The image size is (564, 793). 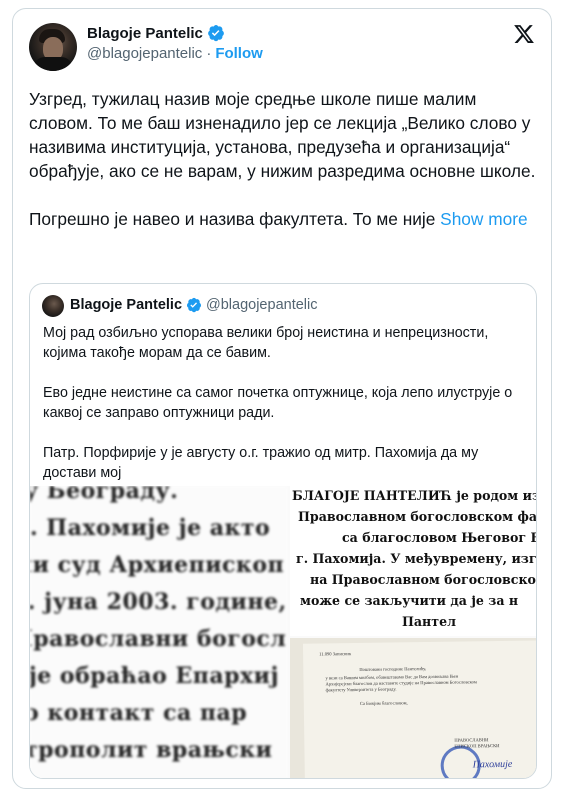 I want to click on author-name-row: Blagoje Pantelic, so click(x=156, y=33).